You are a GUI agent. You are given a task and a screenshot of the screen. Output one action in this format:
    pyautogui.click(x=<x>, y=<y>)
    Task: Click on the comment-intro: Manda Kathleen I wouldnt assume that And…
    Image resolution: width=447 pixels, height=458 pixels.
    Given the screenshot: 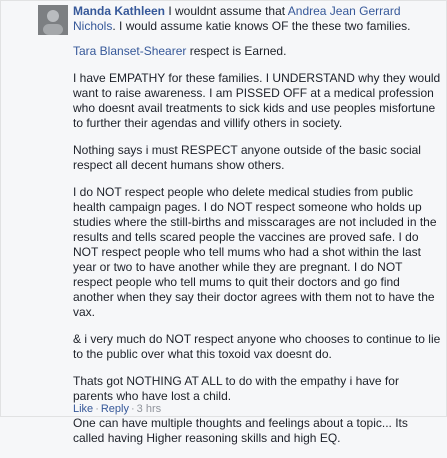 What is the action you would take?
    pyautogui.click(x=257, y=19)
    